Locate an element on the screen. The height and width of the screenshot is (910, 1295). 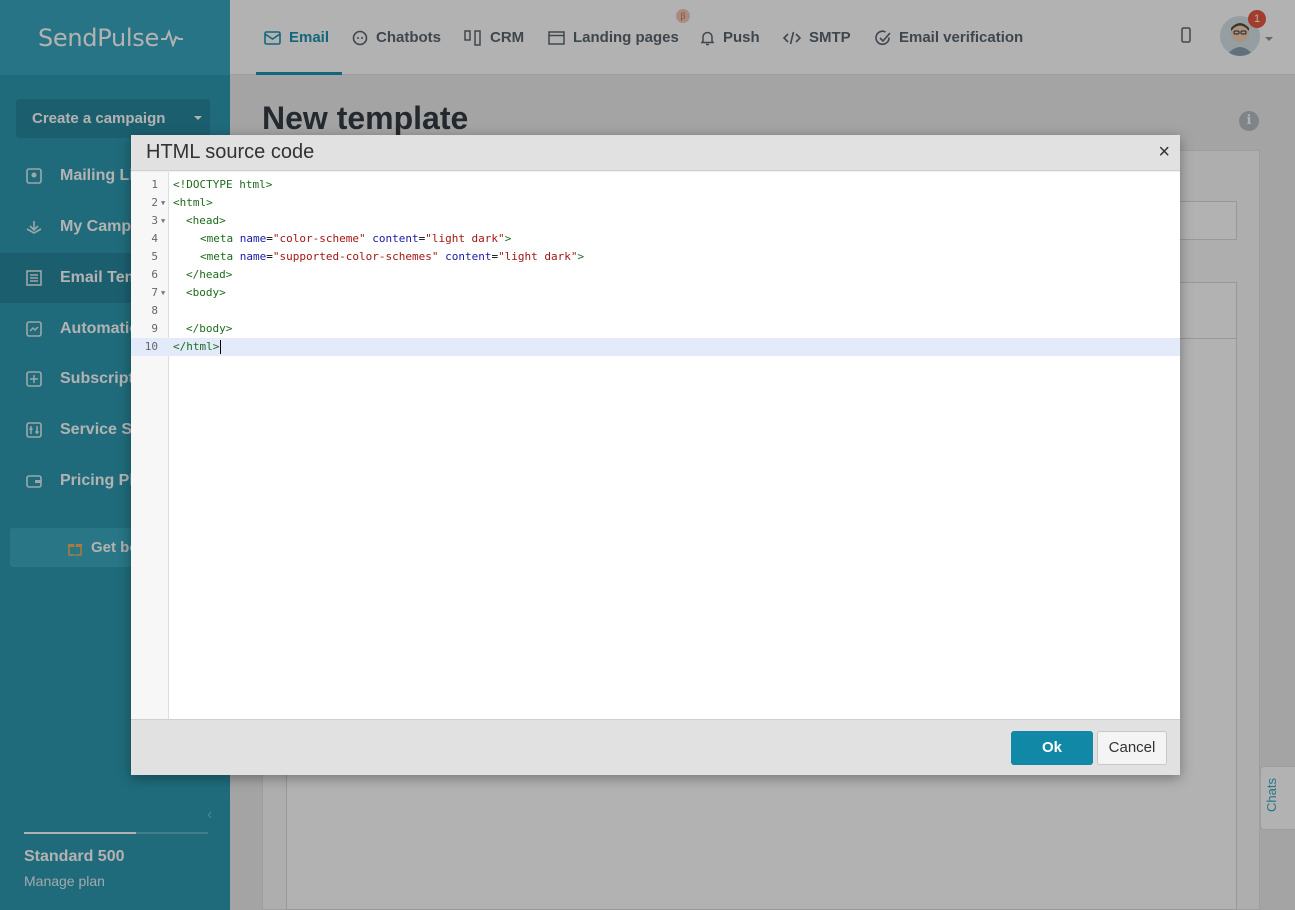
code-line: 8 is located at coordinates (655, 311).